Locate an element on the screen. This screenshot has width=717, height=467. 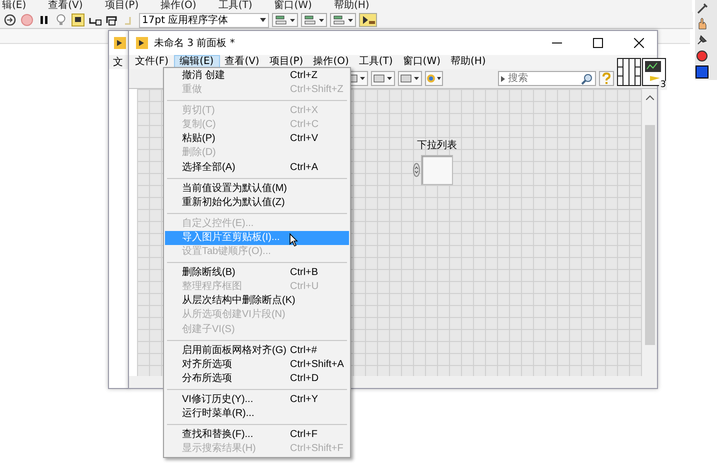
menu-item: 对齐所选项 Ctrl+Shift+A is located at coordinates (257, 365).